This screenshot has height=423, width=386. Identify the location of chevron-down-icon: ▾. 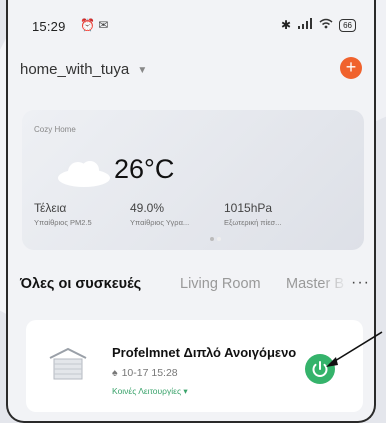
(185, 391).